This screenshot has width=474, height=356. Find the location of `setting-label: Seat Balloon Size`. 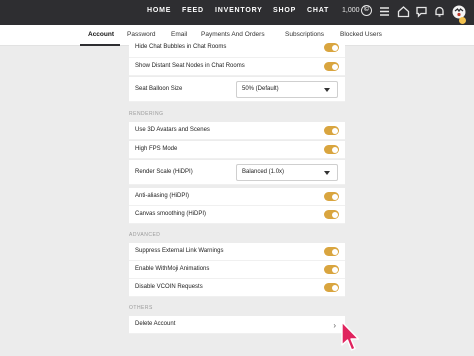

setting-label: Seat Balloon Size is located at coordinates (159, 89).